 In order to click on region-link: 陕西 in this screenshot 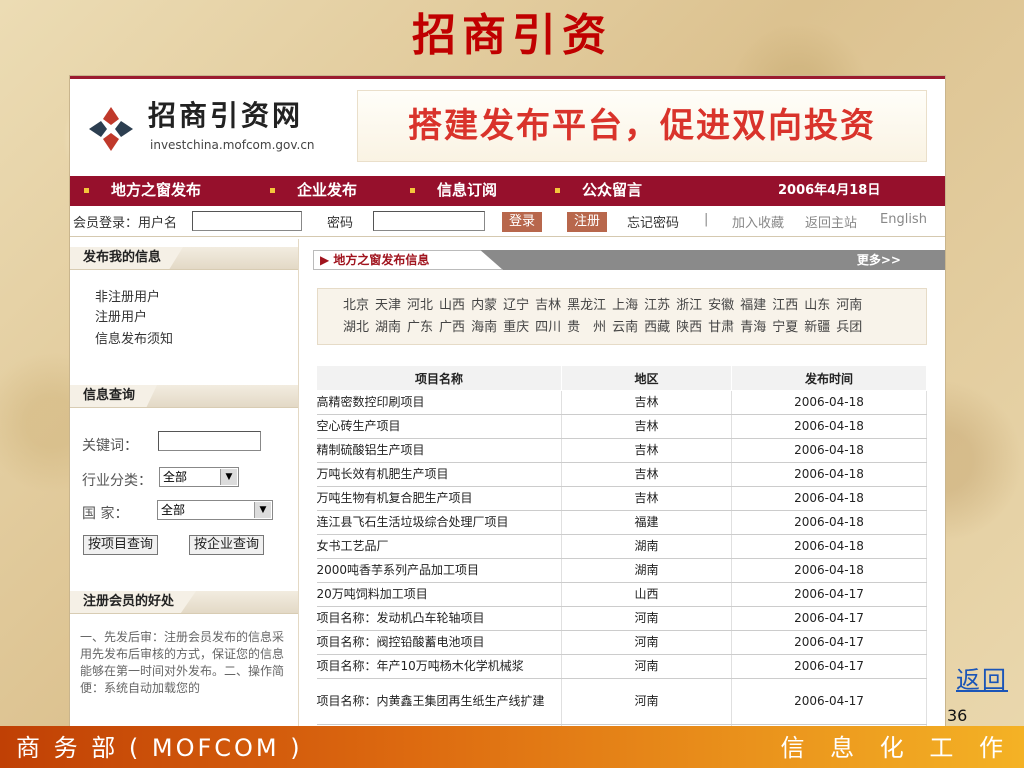, I will do `click(689, 327)`.